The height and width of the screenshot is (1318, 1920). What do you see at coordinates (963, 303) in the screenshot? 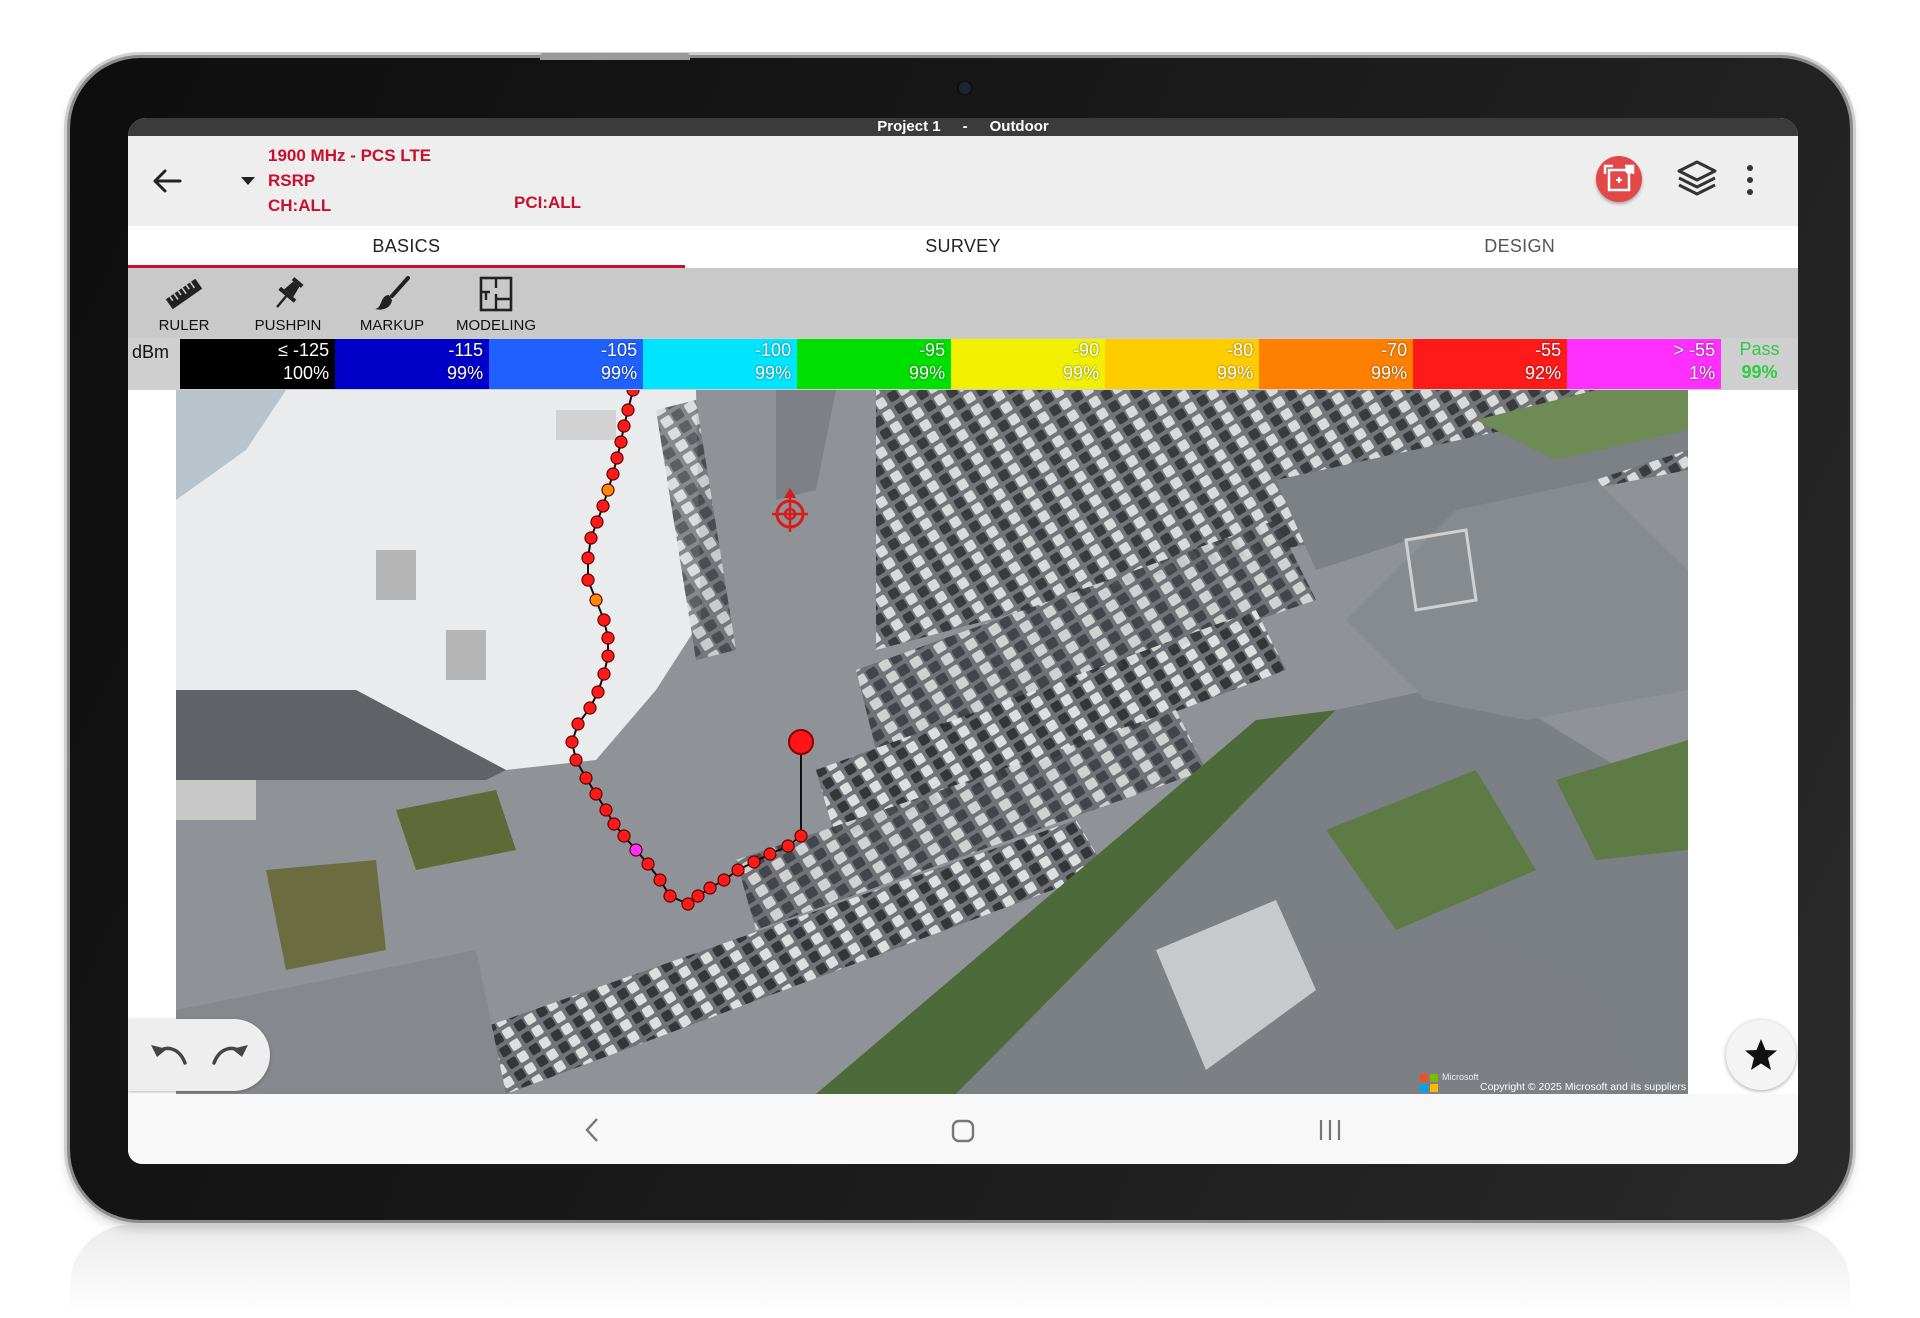
I see `basic-tools-toolbar: RULER PUSHPIN MARKUP MODELING` at bounding box center [963, 303].